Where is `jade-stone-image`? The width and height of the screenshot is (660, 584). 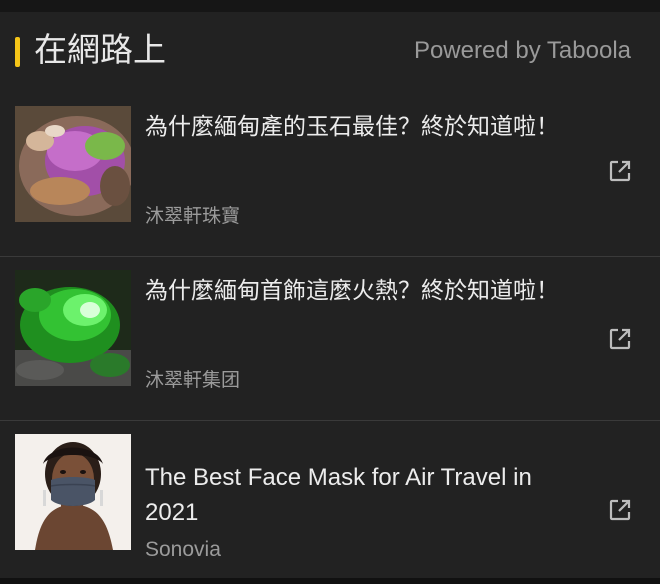
jade-stone-image is located at coordinates (73, 164).